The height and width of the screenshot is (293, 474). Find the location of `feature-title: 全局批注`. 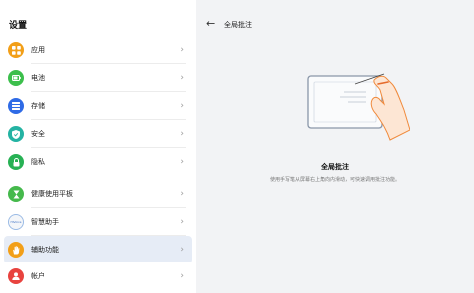

feature-title: 全局批注 is located at coordinates (335, 167).